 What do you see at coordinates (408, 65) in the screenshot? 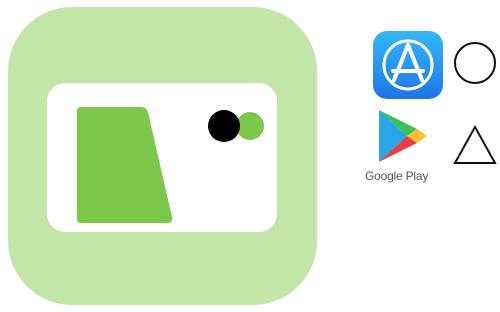
I see `app-store-icon` at bounding box center [408, 65].